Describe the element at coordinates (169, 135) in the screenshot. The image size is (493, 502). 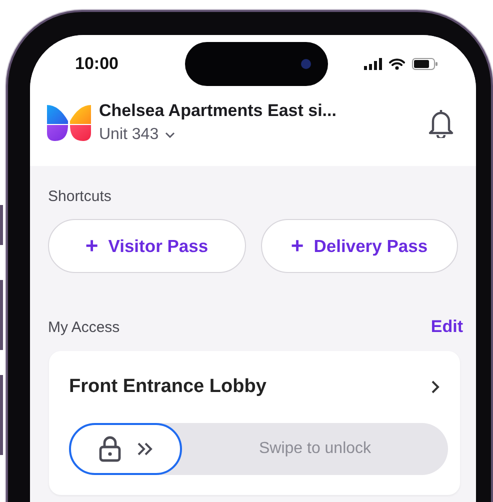
I see `chevron-down-icon` at that location.